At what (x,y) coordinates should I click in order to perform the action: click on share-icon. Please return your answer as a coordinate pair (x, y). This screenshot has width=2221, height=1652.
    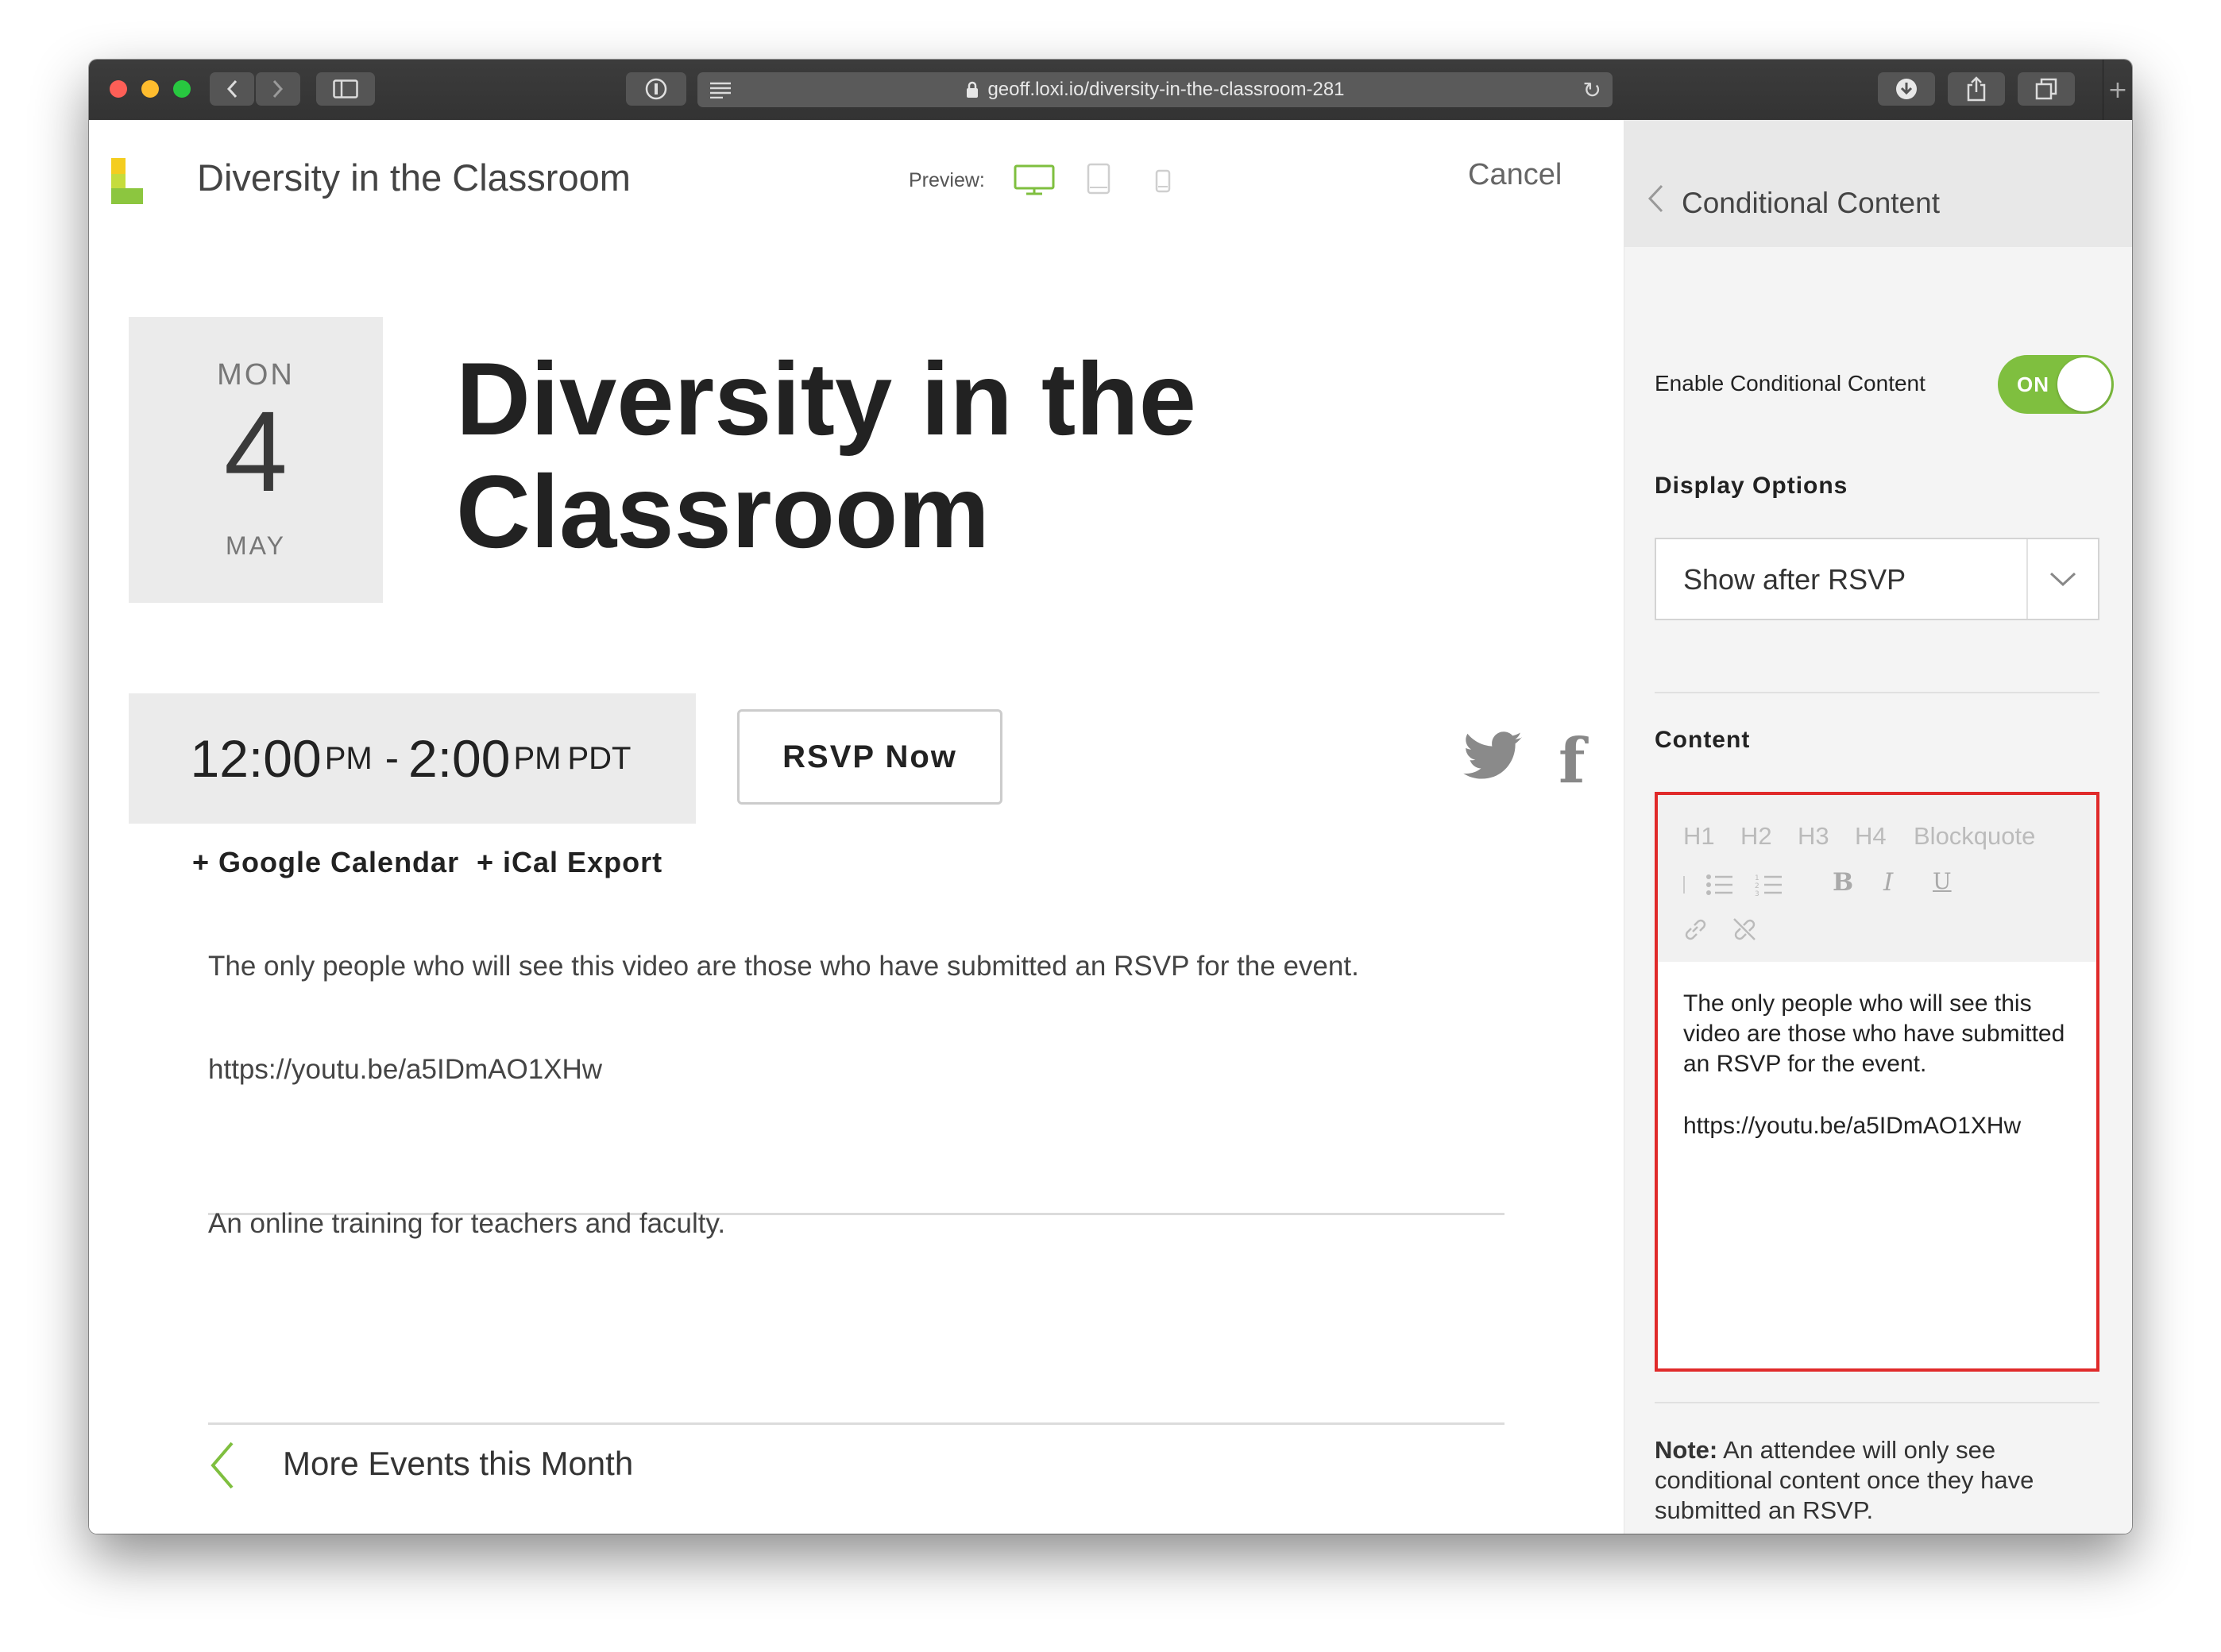
    Looking at the image, I should click on (1977, 89).